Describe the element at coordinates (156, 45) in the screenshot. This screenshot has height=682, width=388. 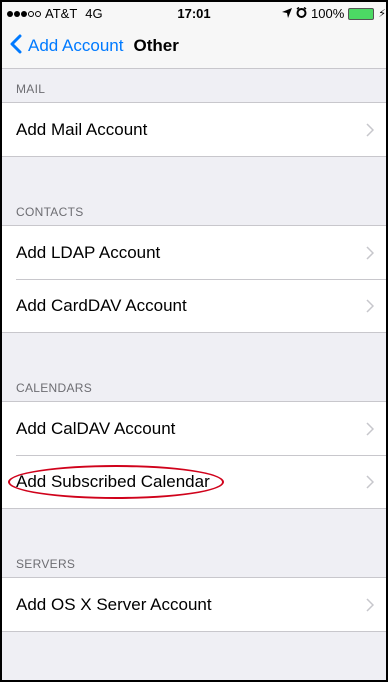
I see `page-title: Other` at that location.